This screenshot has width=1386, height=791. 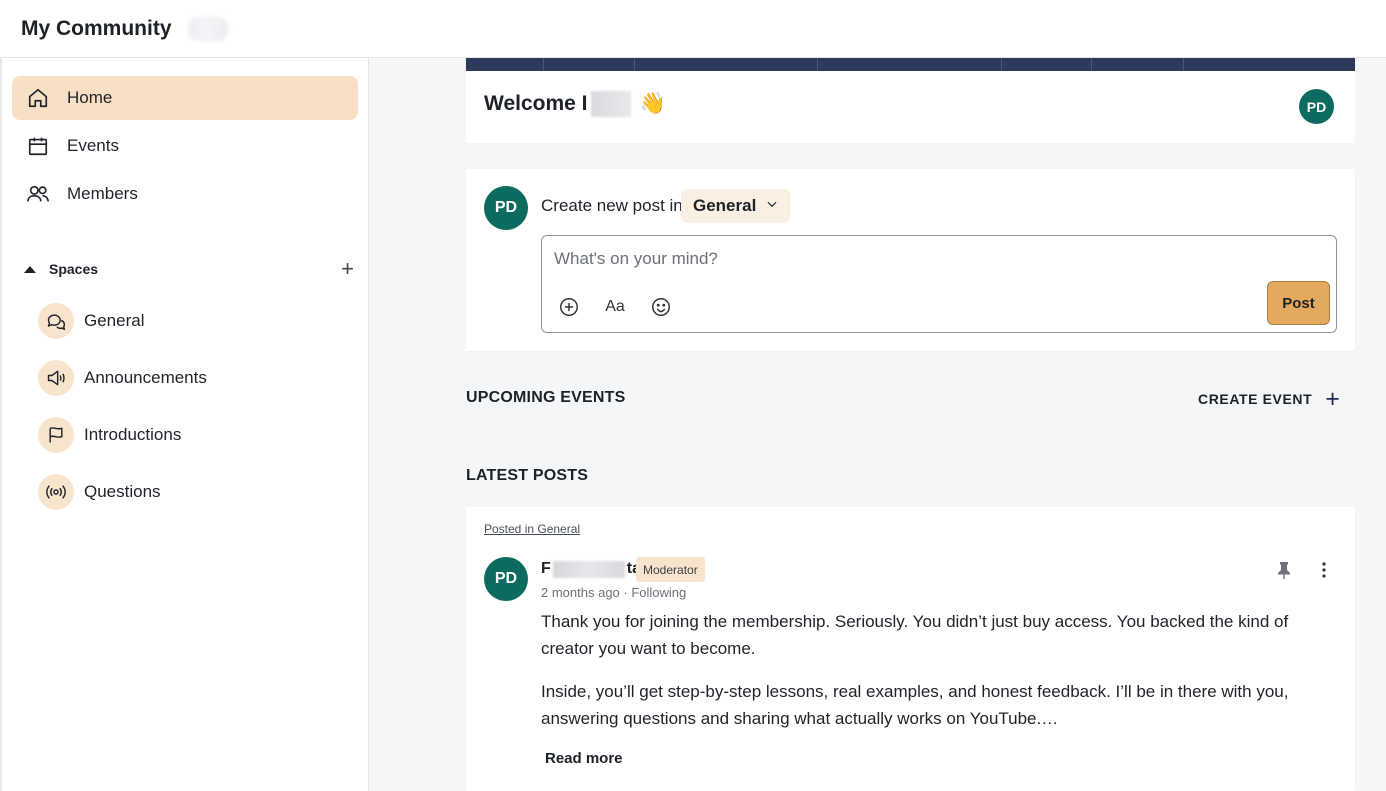 What do you see at coordinates (207, 28) in the screenshot?
I see `redacted-label` at bounding box center [207, 28].